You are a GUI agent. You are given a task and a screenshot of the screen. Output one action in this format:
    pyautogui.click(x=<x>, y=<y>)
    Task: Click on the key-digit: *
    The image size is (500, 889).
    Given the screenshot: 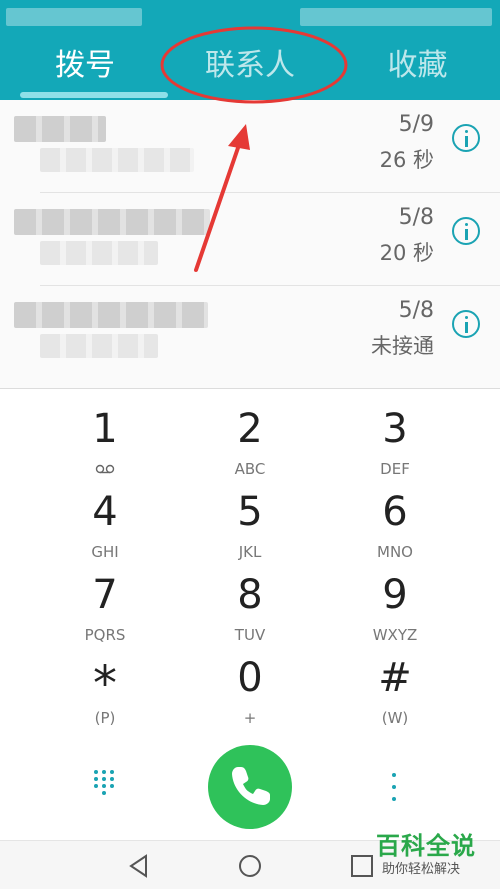 What is the action you would take?
    pyautogui.click(x=105, y=684)
    